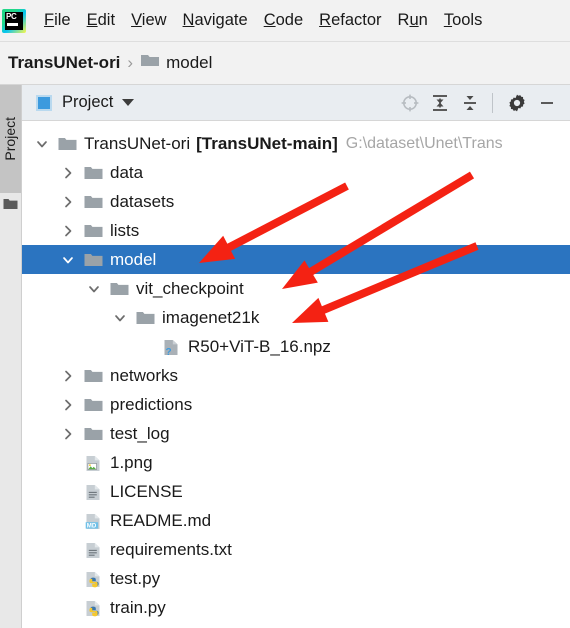  Describe the element at coordinates (190, 288) in the screenshot. I see `tree-row-label: vit_checkpoint` at that location.